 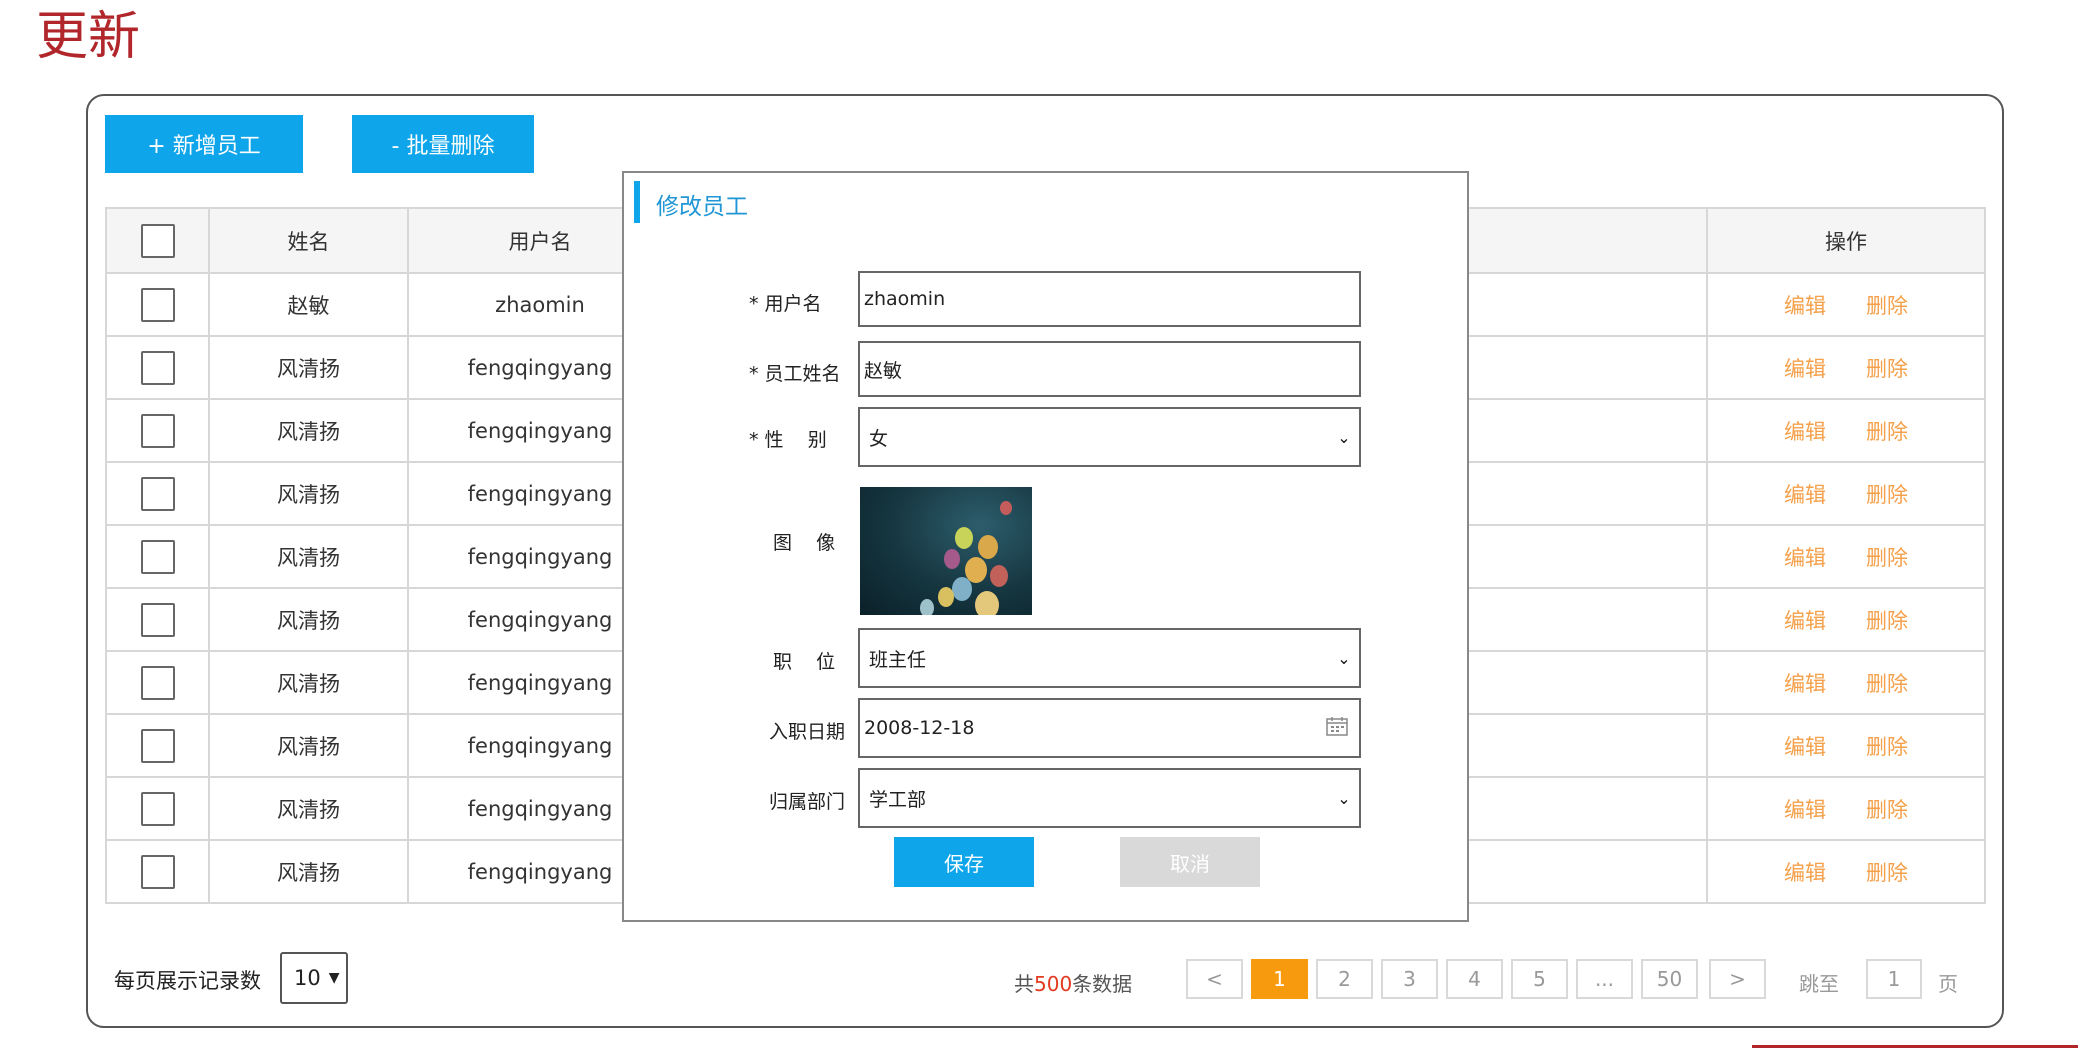 What do you see at coordinates (946, 551) in the screenshot?
I see `avatar-image` at bounding box center [946, 551].